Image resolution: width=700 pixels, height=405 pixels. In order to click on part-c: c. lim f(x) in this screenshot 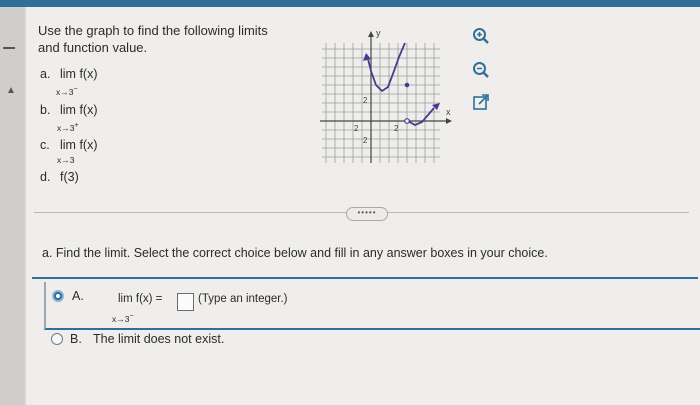, I will do `click(69, 145)`.